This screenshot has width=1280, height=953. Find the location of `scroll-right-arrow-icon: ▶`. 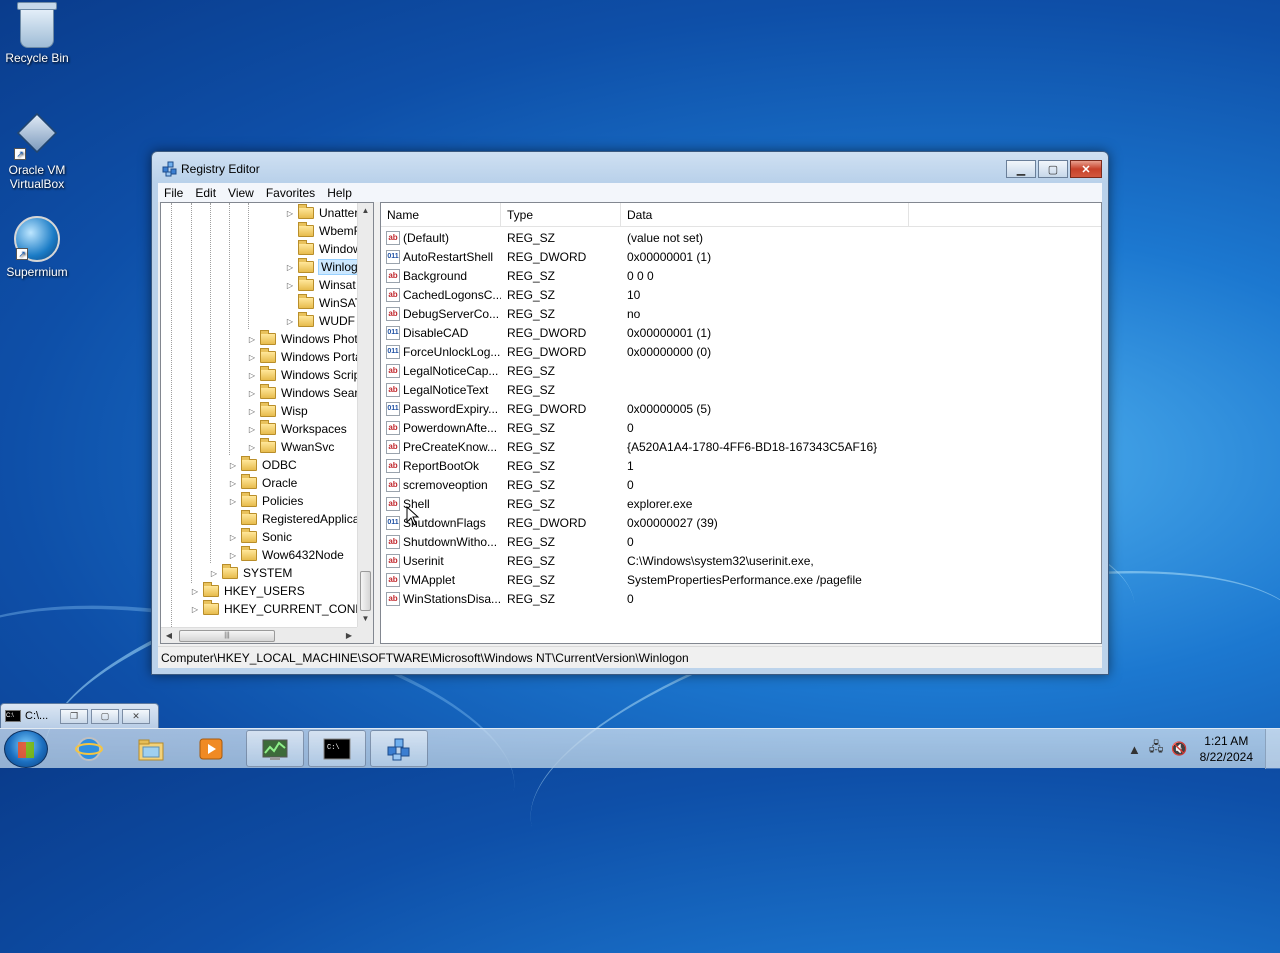

scroll-right-arrow-icon: ▶ is located at coordinates (349, 636).